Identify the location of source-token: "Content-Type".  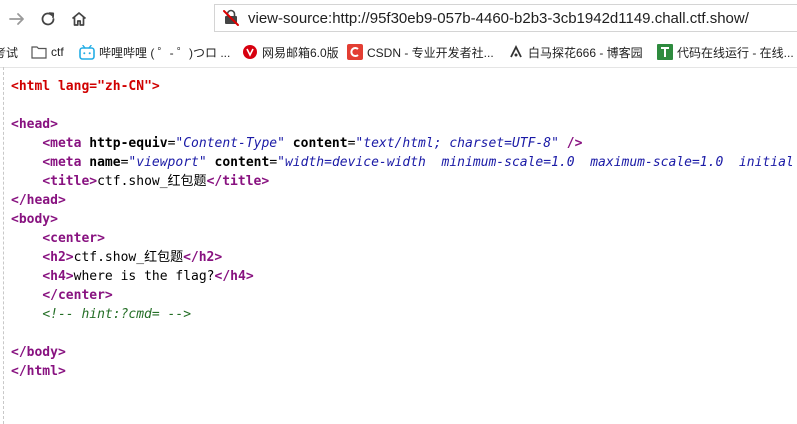
(230, 143).